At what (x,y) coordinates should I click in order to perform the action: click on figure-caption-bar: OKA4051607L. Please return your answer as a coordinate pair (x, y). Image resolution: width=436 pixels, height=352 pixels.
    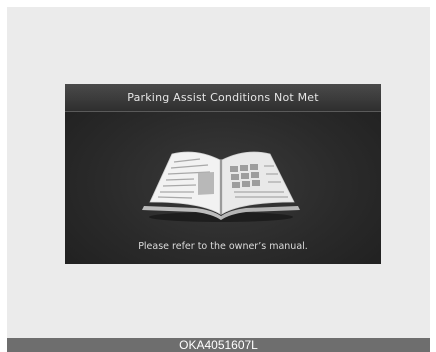
    Looking at the image, I should click on (218, 345).